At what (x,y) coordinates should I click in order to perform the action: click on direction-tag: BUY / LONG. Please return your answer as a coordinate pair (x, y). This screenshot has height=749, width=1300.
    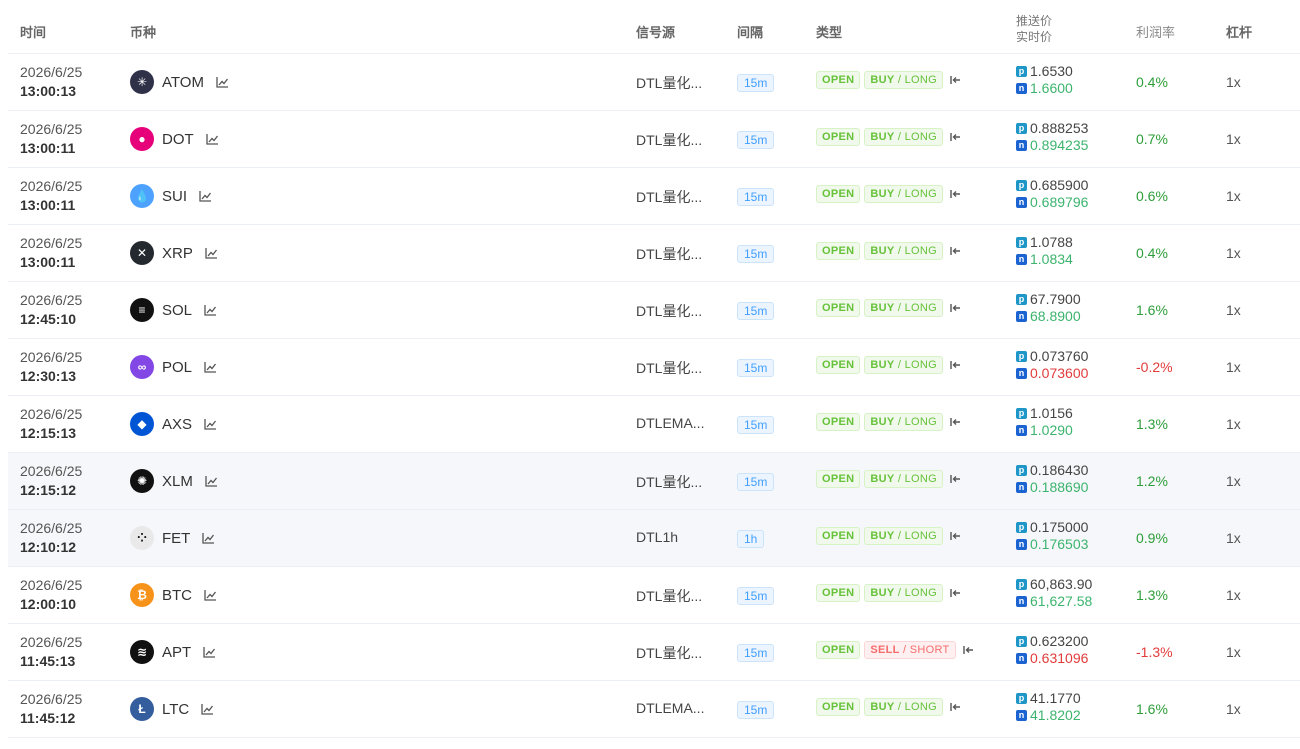
    Looking at the image, I should click on (903, 365).